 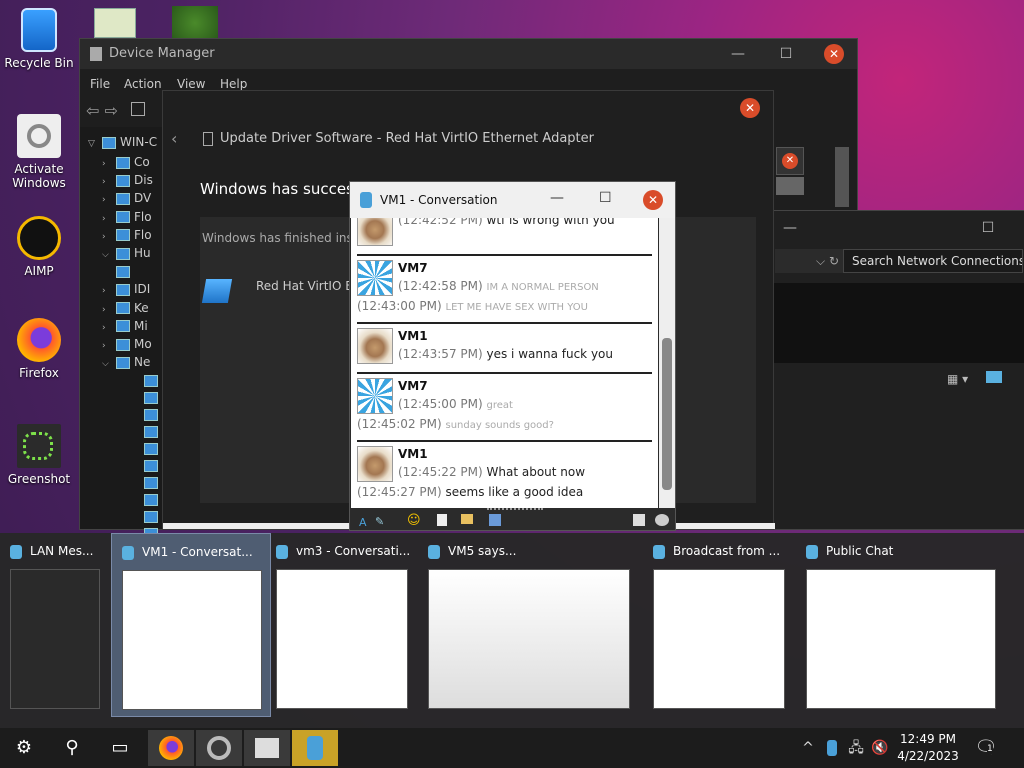 What do you see at coordinates (974, 378) in the screenshot?
I see `view-options: ▦ ▾` at bounding box center [974, 378].